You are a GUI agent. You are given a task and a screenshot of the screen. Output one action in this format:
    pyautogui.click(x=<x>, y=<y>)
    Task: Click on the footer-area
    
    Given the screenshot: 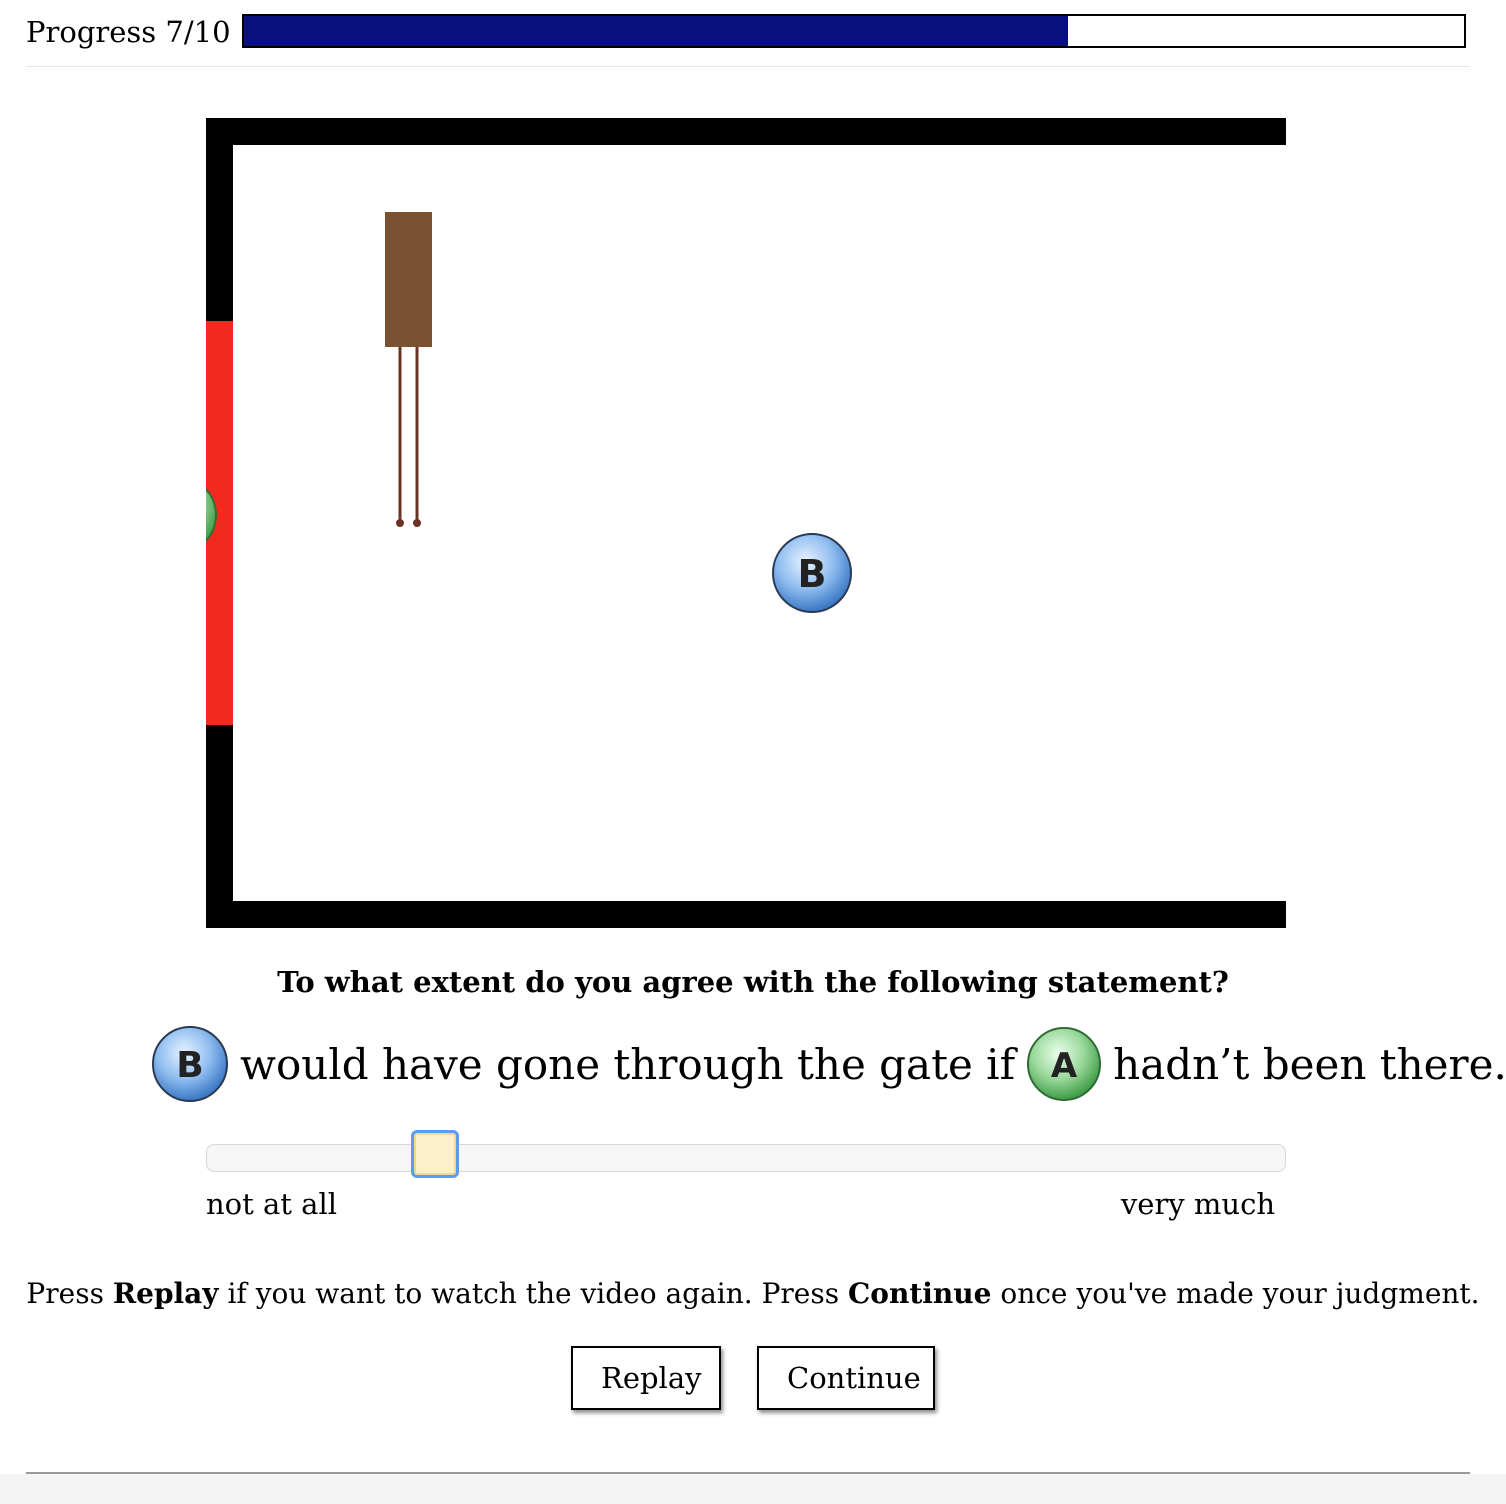 What is the action you would take?
    pyautogui.click(x=753, y=1489)
    